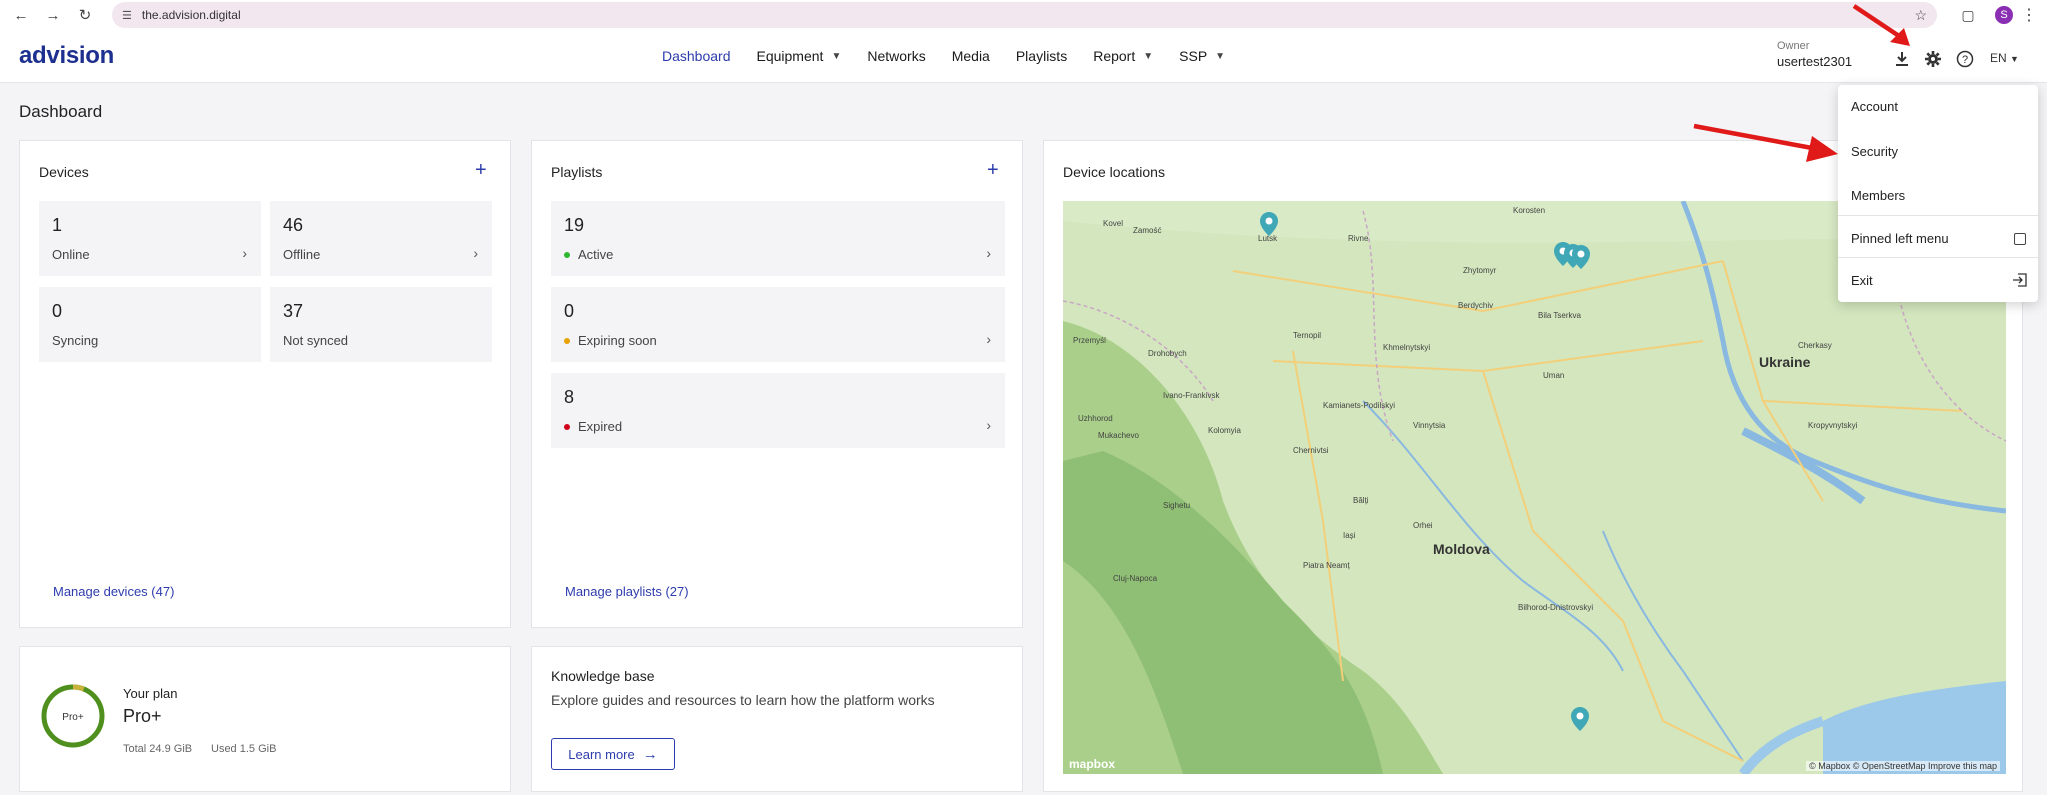  I want to click on menu-item-members: Members, so click(1878, 195).